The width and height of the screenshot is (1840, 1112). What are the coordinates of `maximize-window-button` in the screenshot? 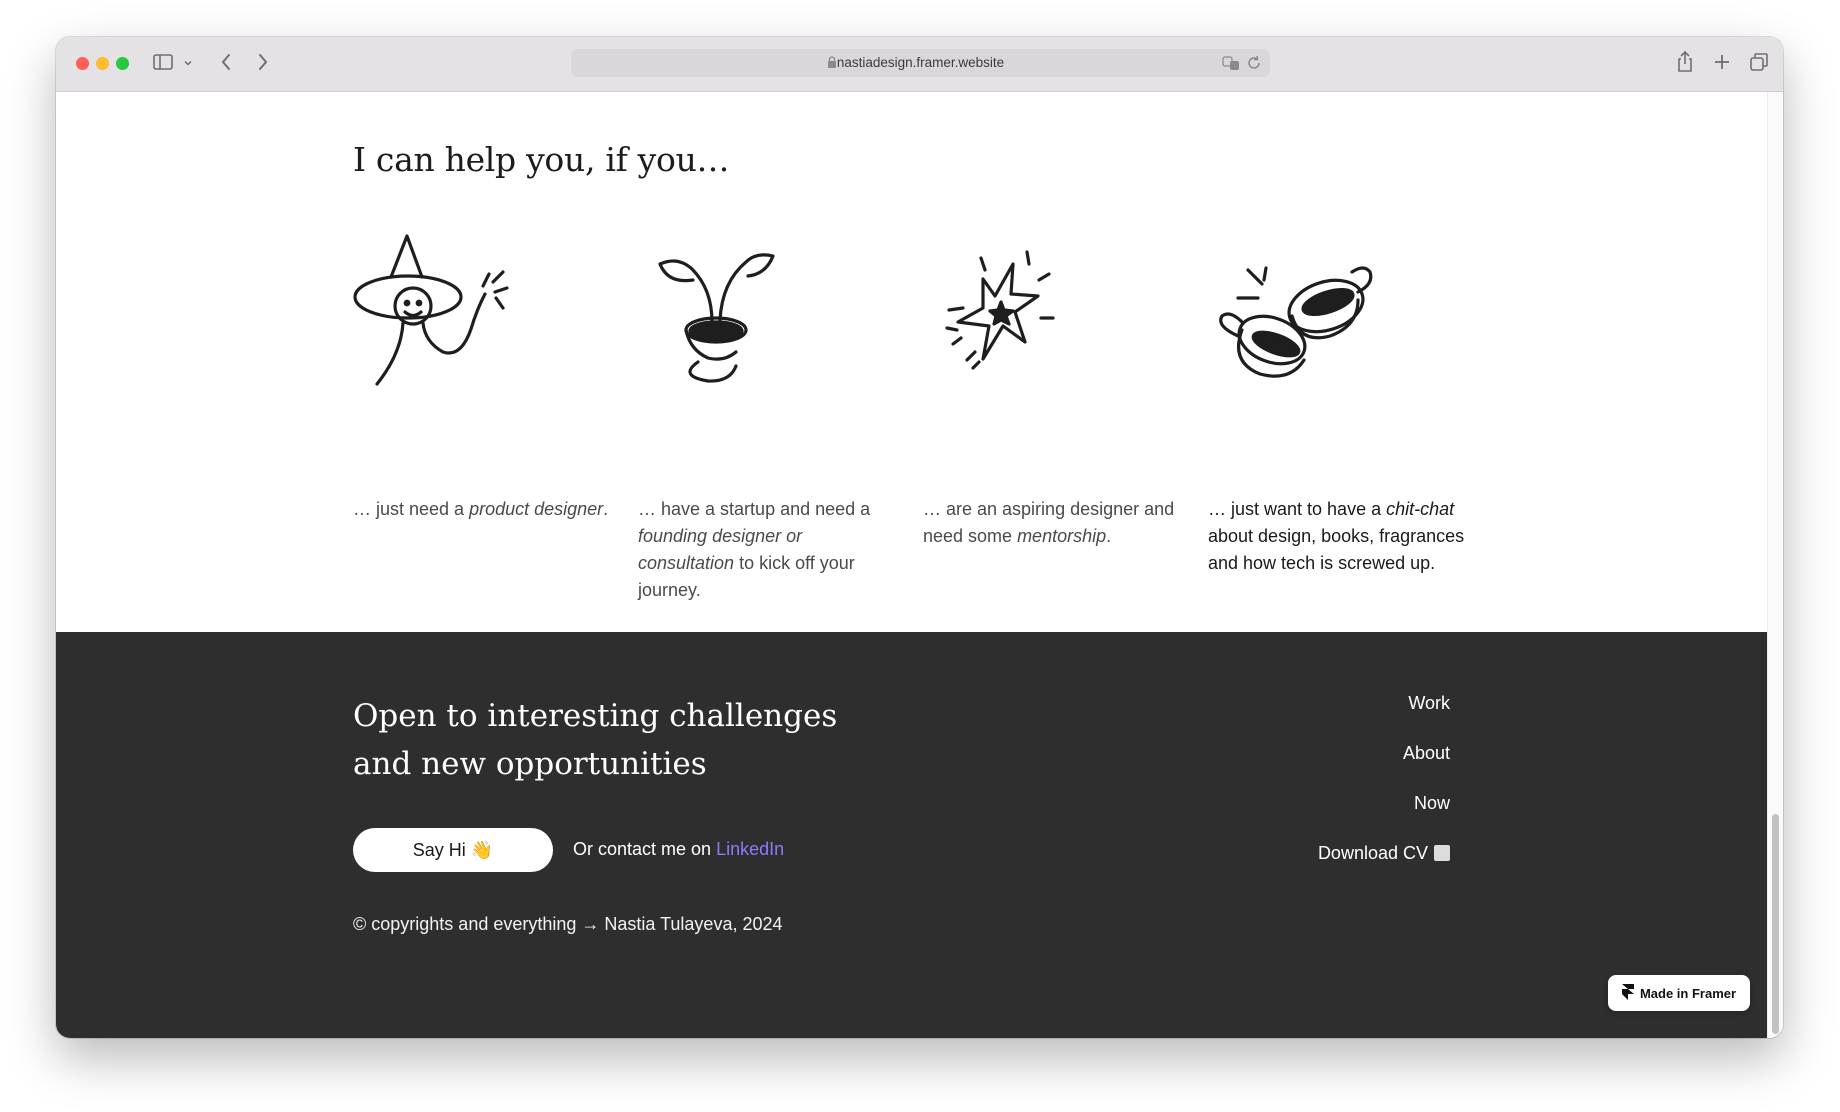 It's located at (122, 63).